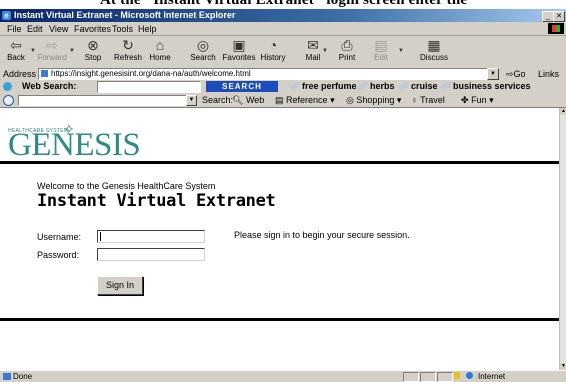 This screenshot has height=382, width=566. Describe the element at coordinates (373, 100) in the screenshot. I see `shopping-button: ◎ Shopping ▾` at that location.